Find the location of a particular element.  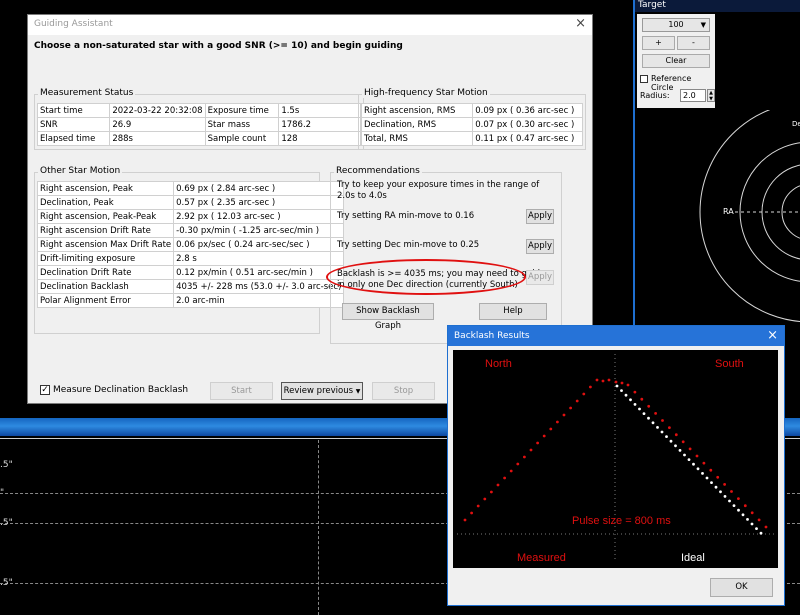

graph-tick-label: .5" is located at coordinates (6, 465).